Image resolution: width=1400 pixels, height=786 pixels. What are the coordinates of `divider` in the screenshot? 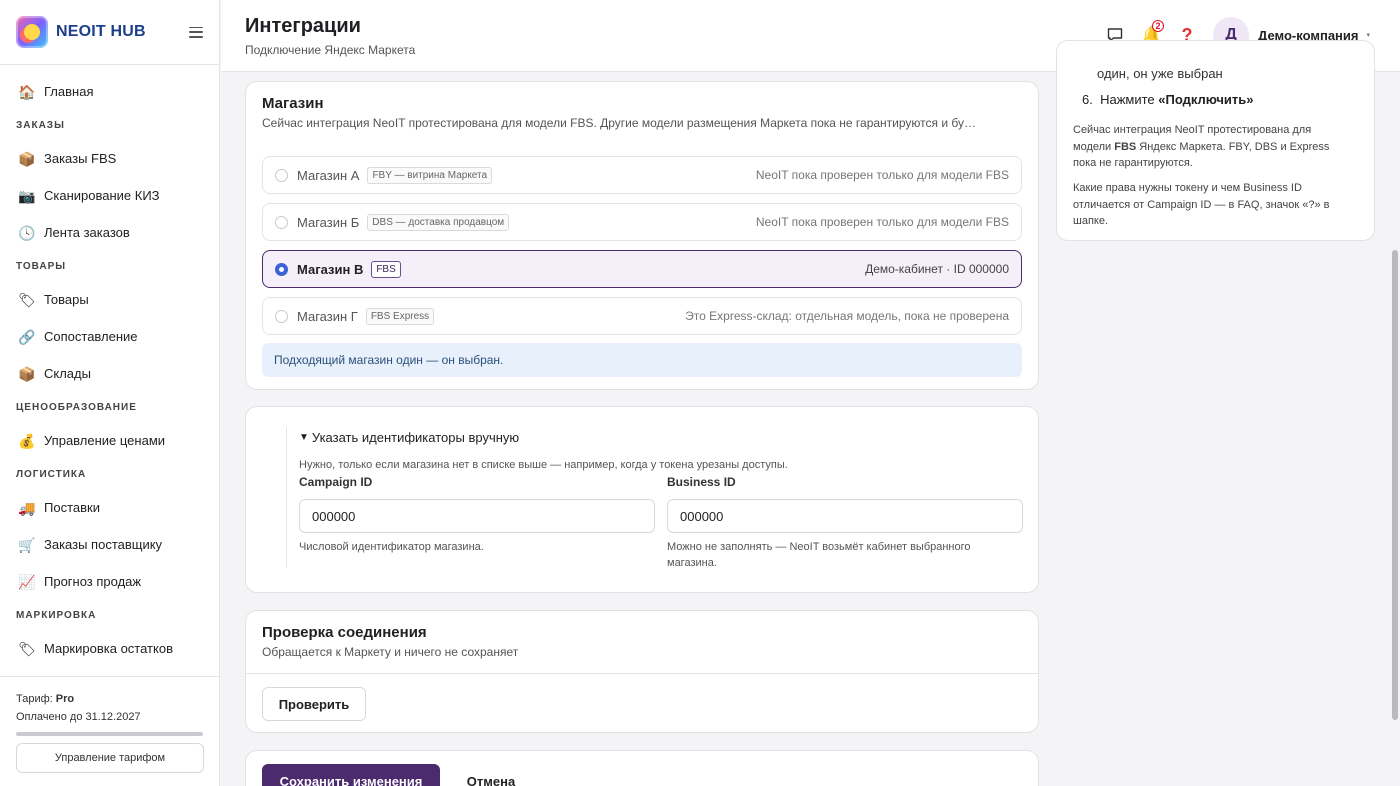 It's located at (642, 673).